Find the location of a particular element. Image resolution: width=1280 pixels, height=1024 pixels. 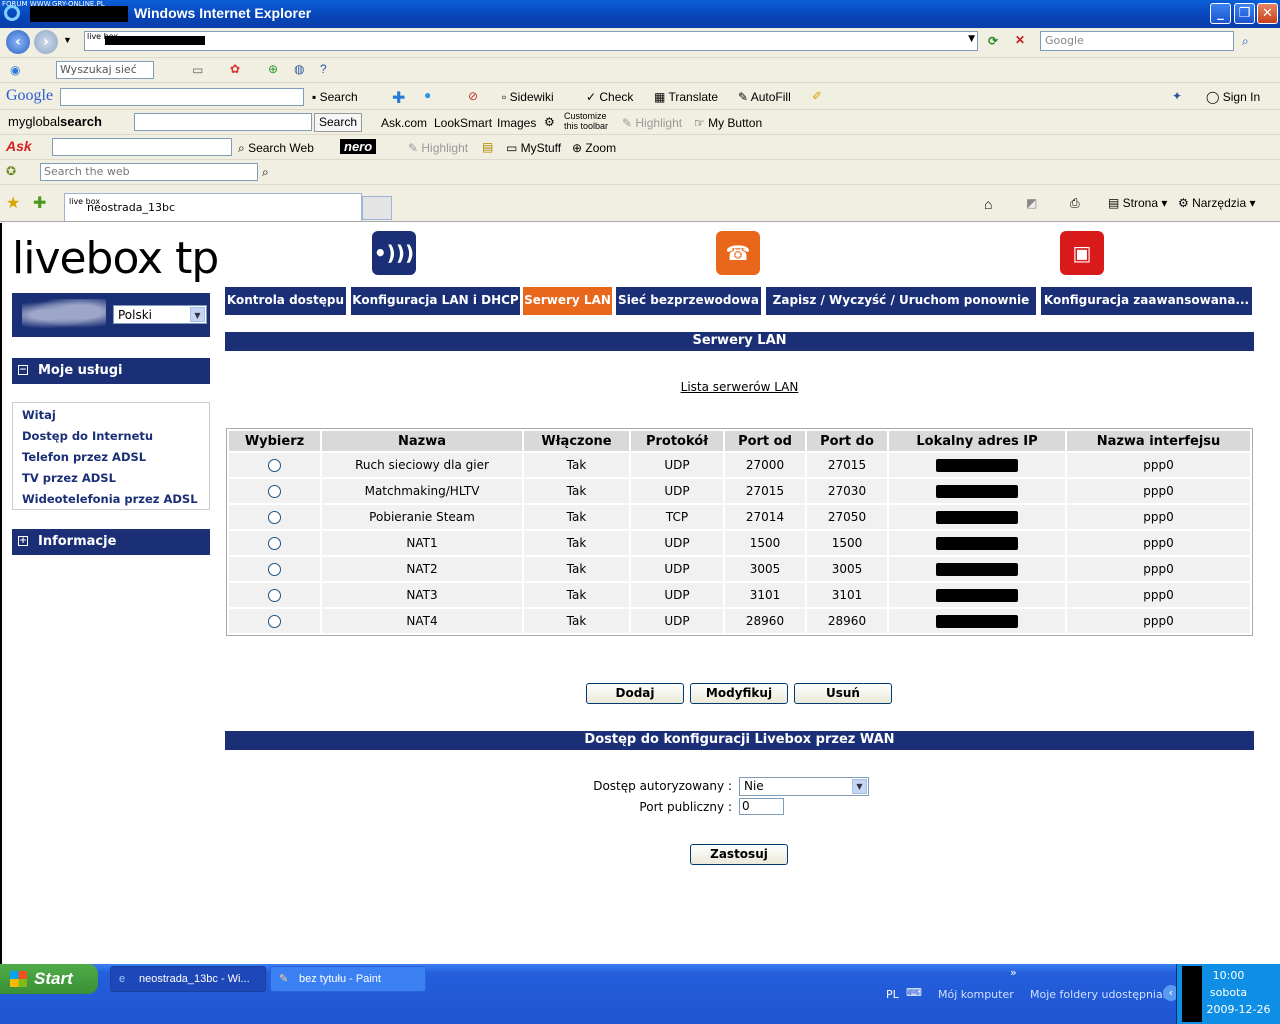

chat-icon: ● is located at coordinates (427, 95).